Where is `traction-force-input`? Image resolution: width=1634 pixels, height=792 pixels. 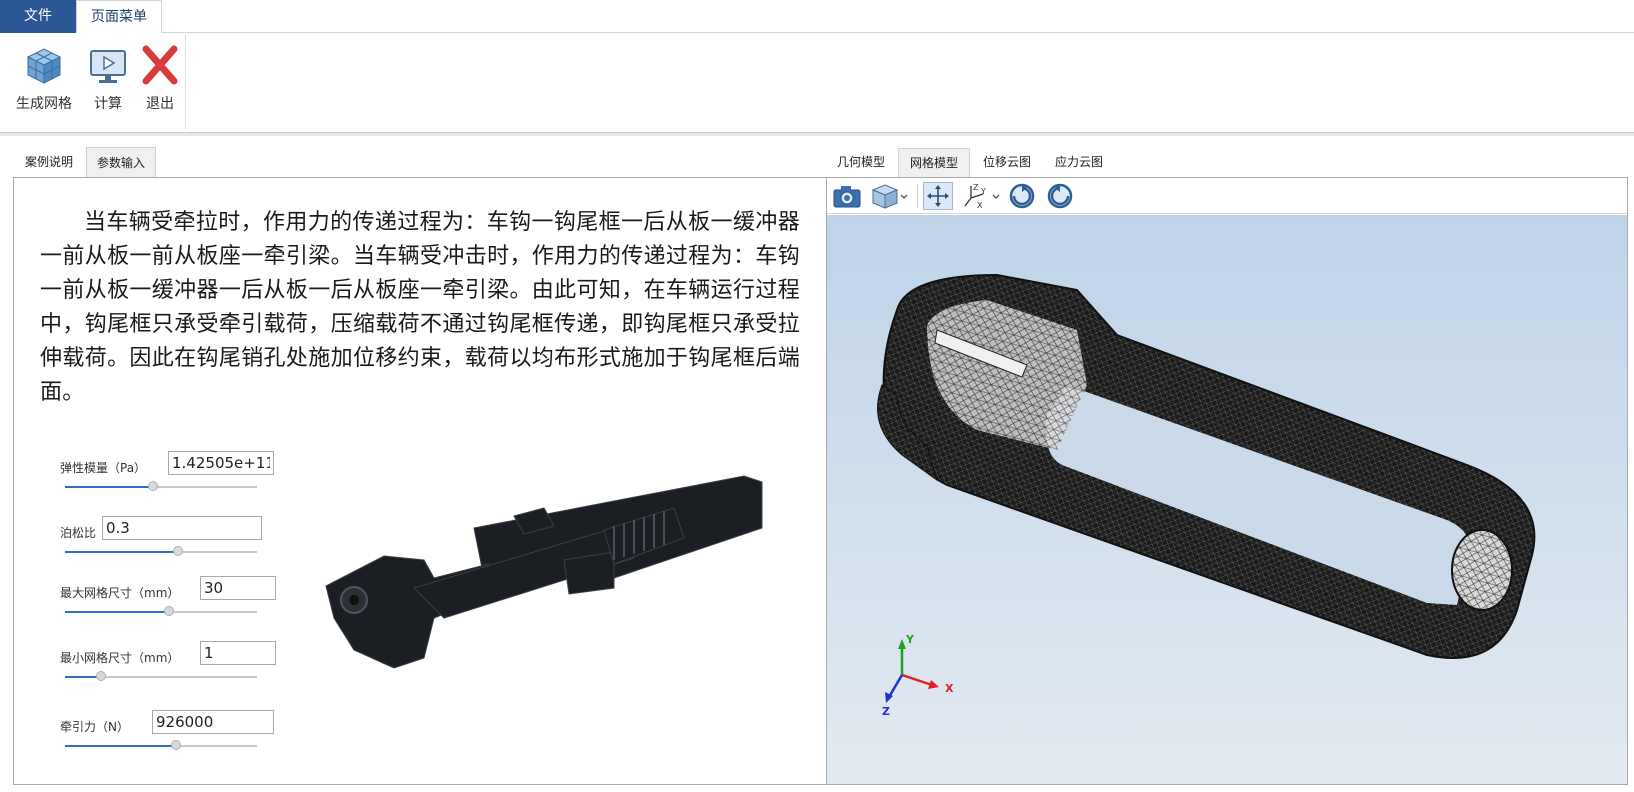
traction-force-input is located at coordinates (213, 722).